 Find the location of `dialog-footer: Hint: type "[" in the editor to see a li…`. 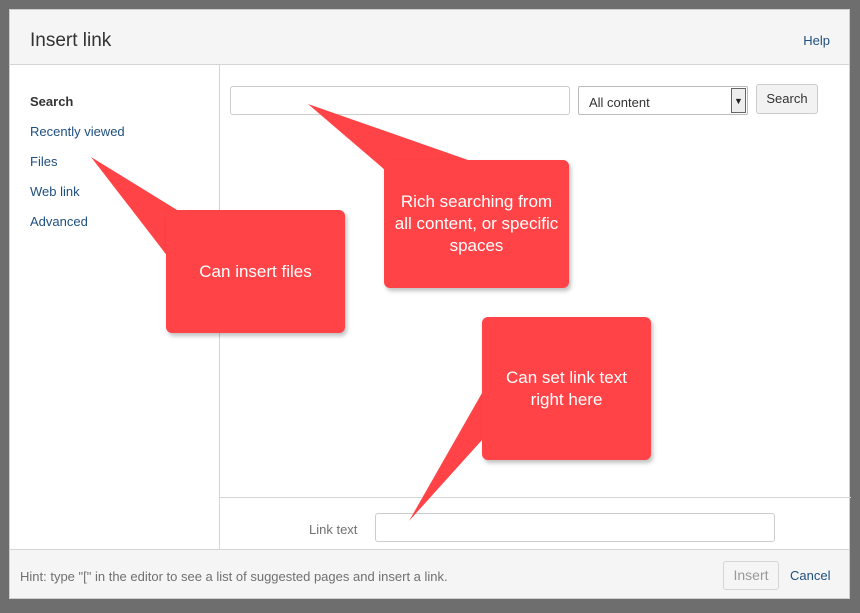

dialog-footer: Hint: type "[" in the editor to see a li… is located at coordinates (429, 573).